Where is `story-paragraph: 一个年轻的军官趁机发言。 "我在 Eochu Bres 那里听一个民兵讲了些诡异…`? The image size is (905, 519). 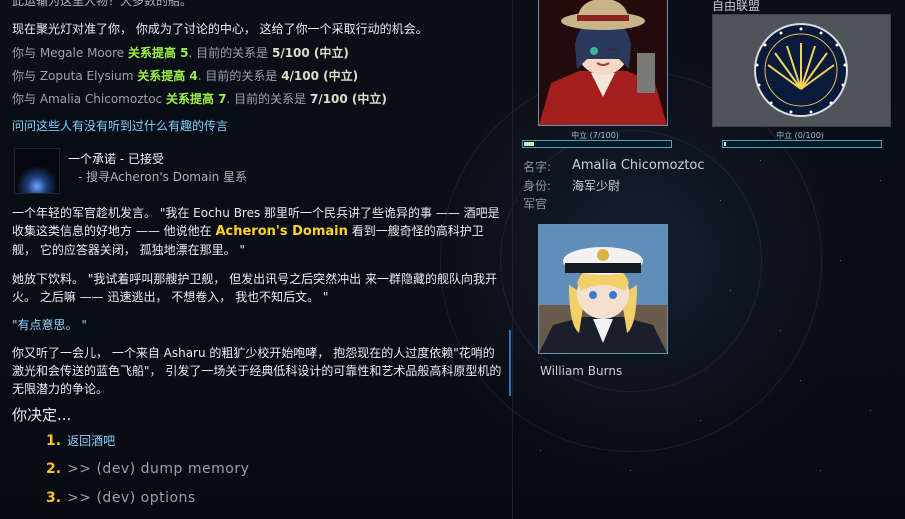 story-paragraph: 一个年轻的军官趁机发言。 "我在 Eochu Bres 那里听一个民兵讲了些诡异… is located at coordinates (256, 231).